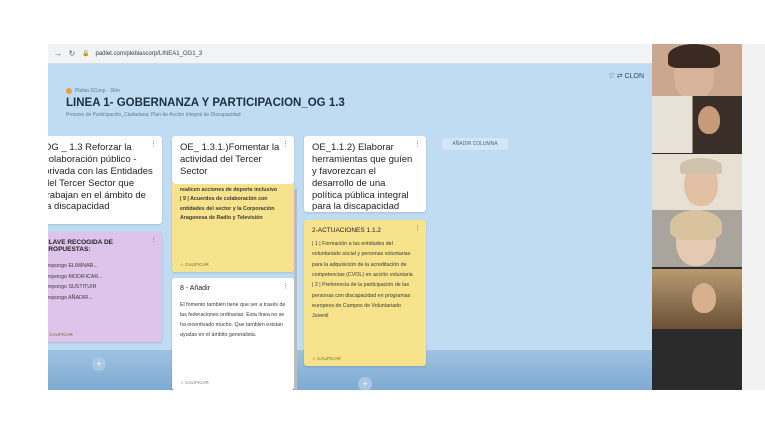 The image size is (765, 425). I want to click on board-author: Plebia SCoop · 30m, so click(93, 91).